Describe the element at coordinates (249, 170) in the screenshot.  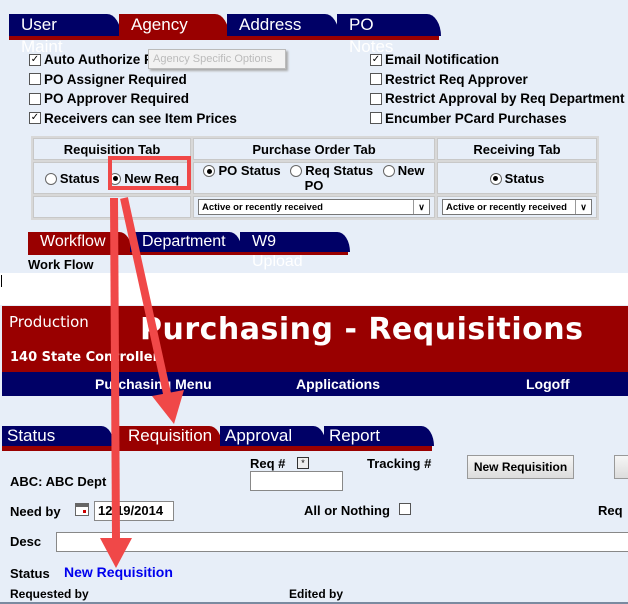
I see `radio-po-status: PO Status` at that location.